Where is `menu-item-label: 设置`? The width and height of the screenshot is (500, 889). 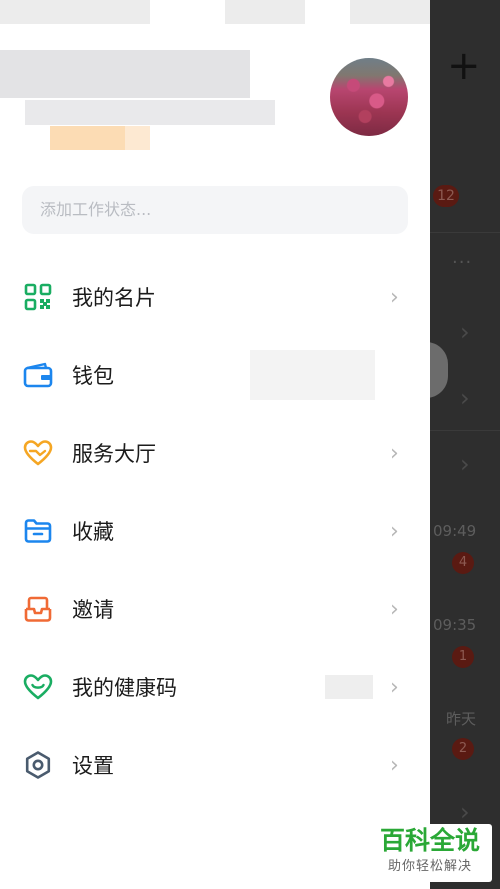
menu-item-label: 设置 is located at coordinates (93, 766).